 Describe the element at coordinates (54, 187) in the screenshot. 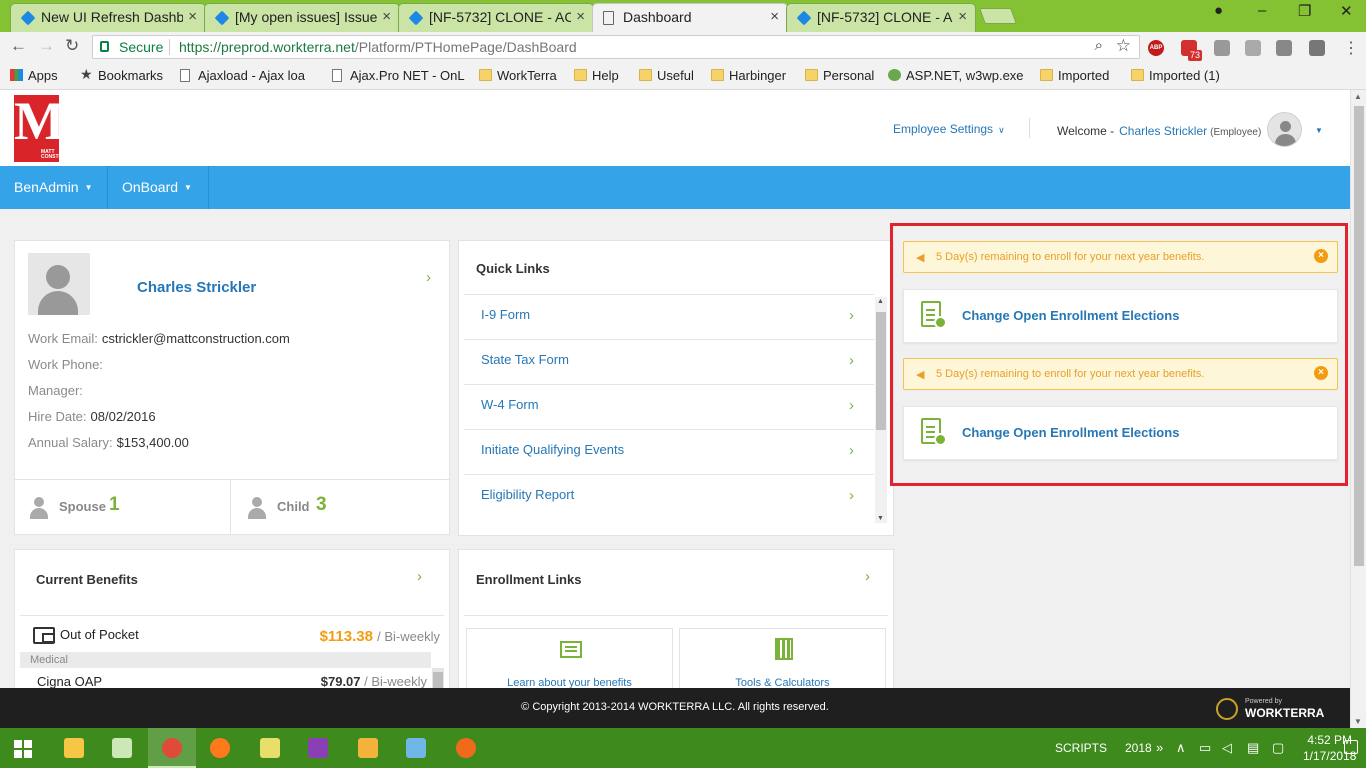

I see `nav-benadmin: BenAdmin ▼` at that location.